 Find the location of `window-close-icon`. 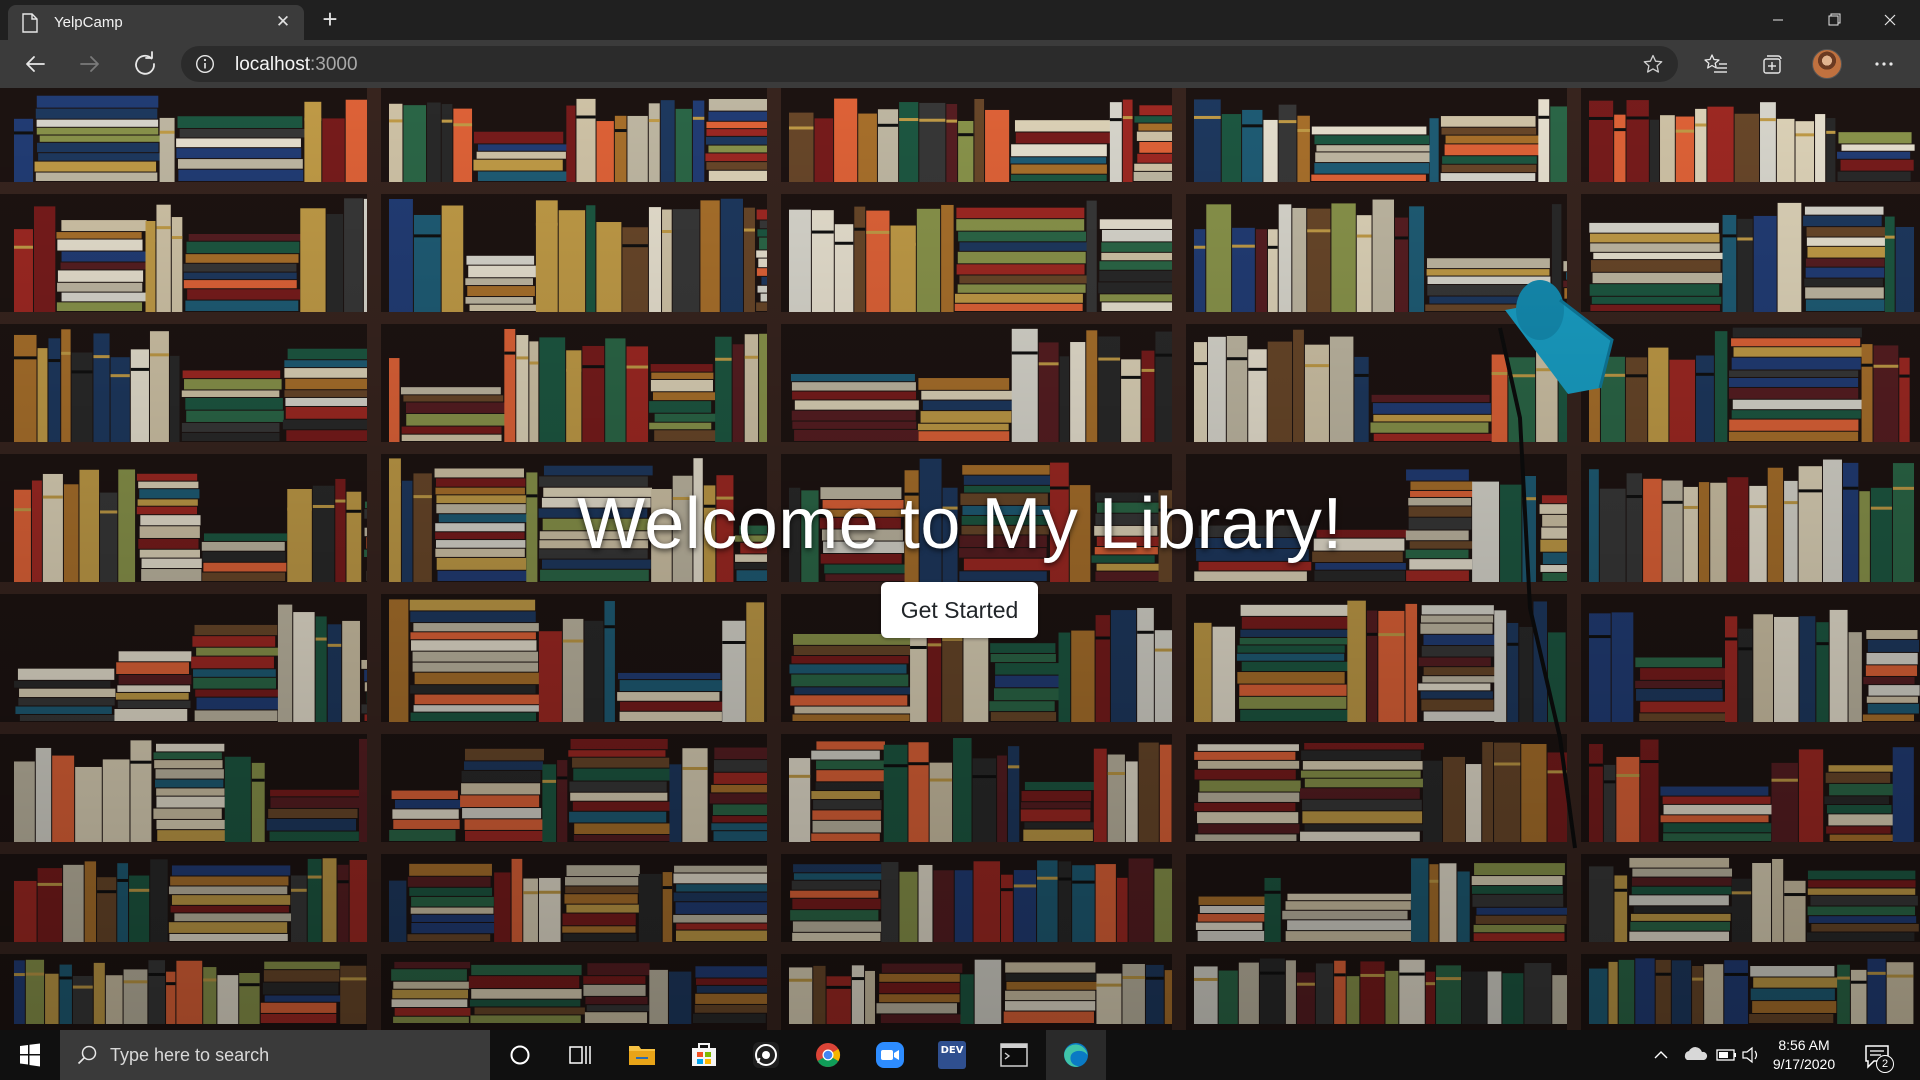

window-close-icon is located at coordinates (1890, 20).